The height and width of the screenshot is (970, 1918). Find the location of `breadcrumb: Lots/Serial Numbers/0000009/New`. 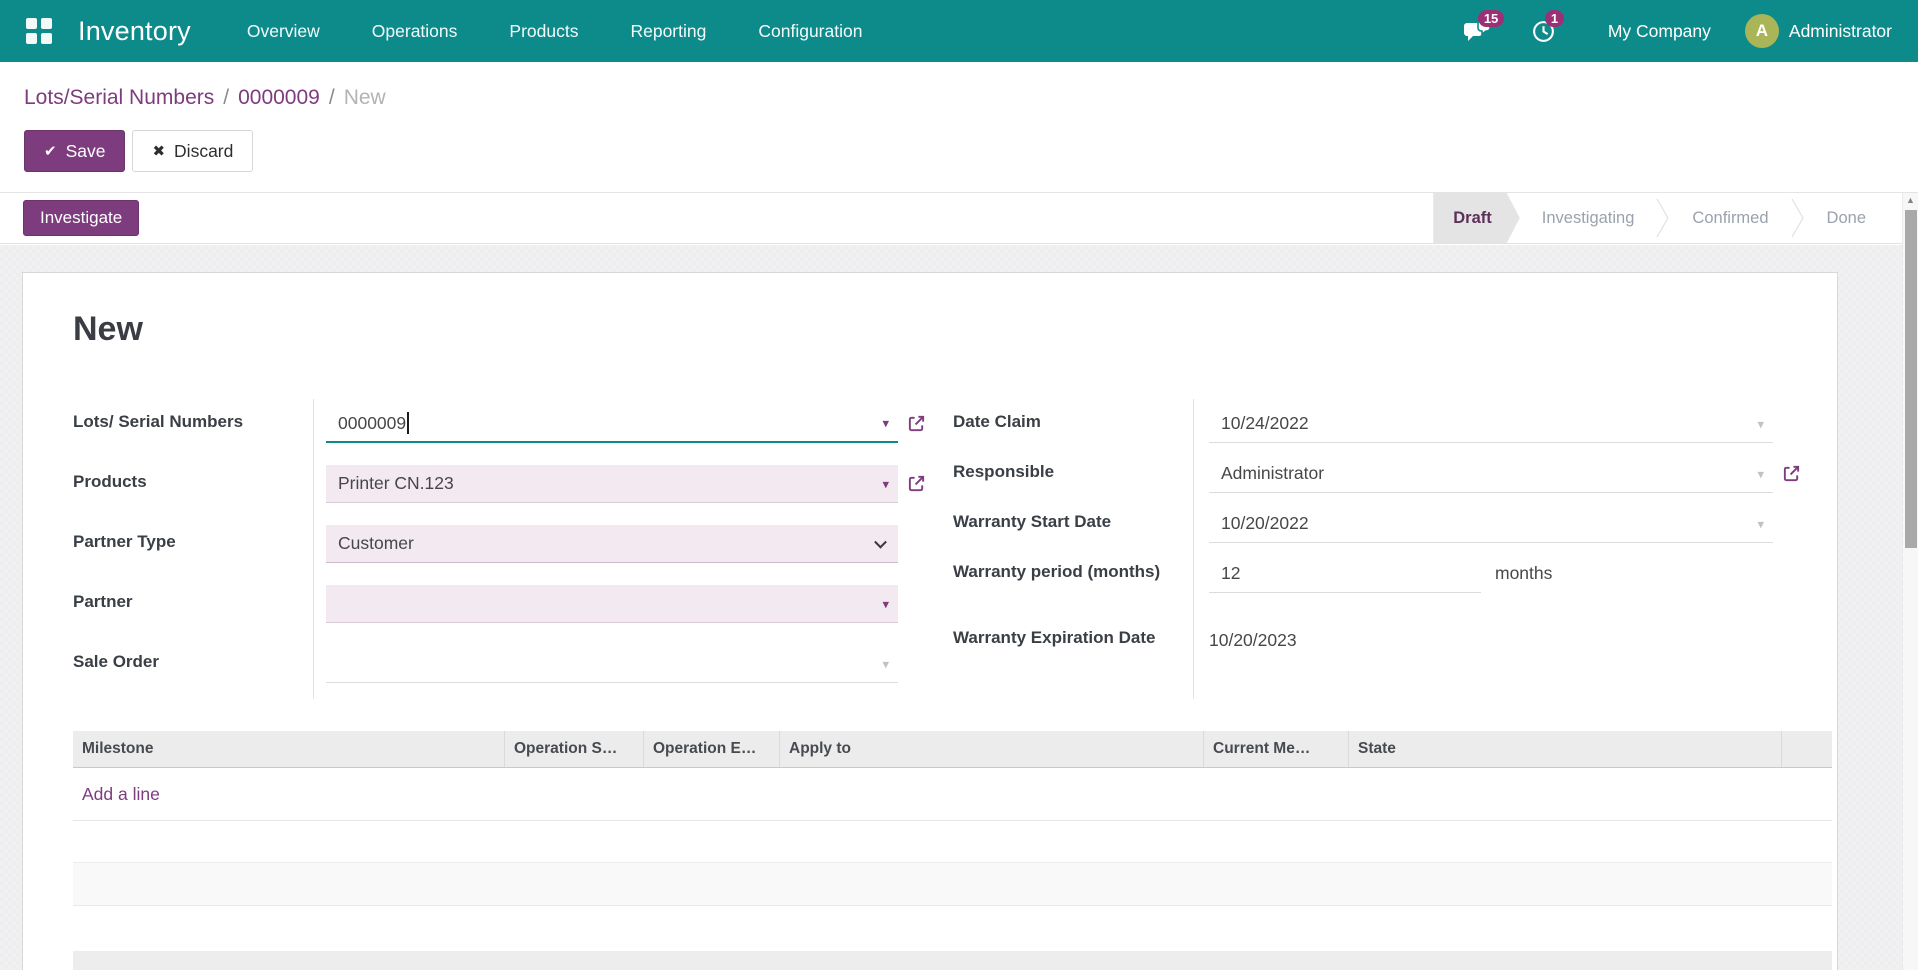

breadcrumb: Lots/Serial Numbers/0000009/New is located at coordinates (205, 97).